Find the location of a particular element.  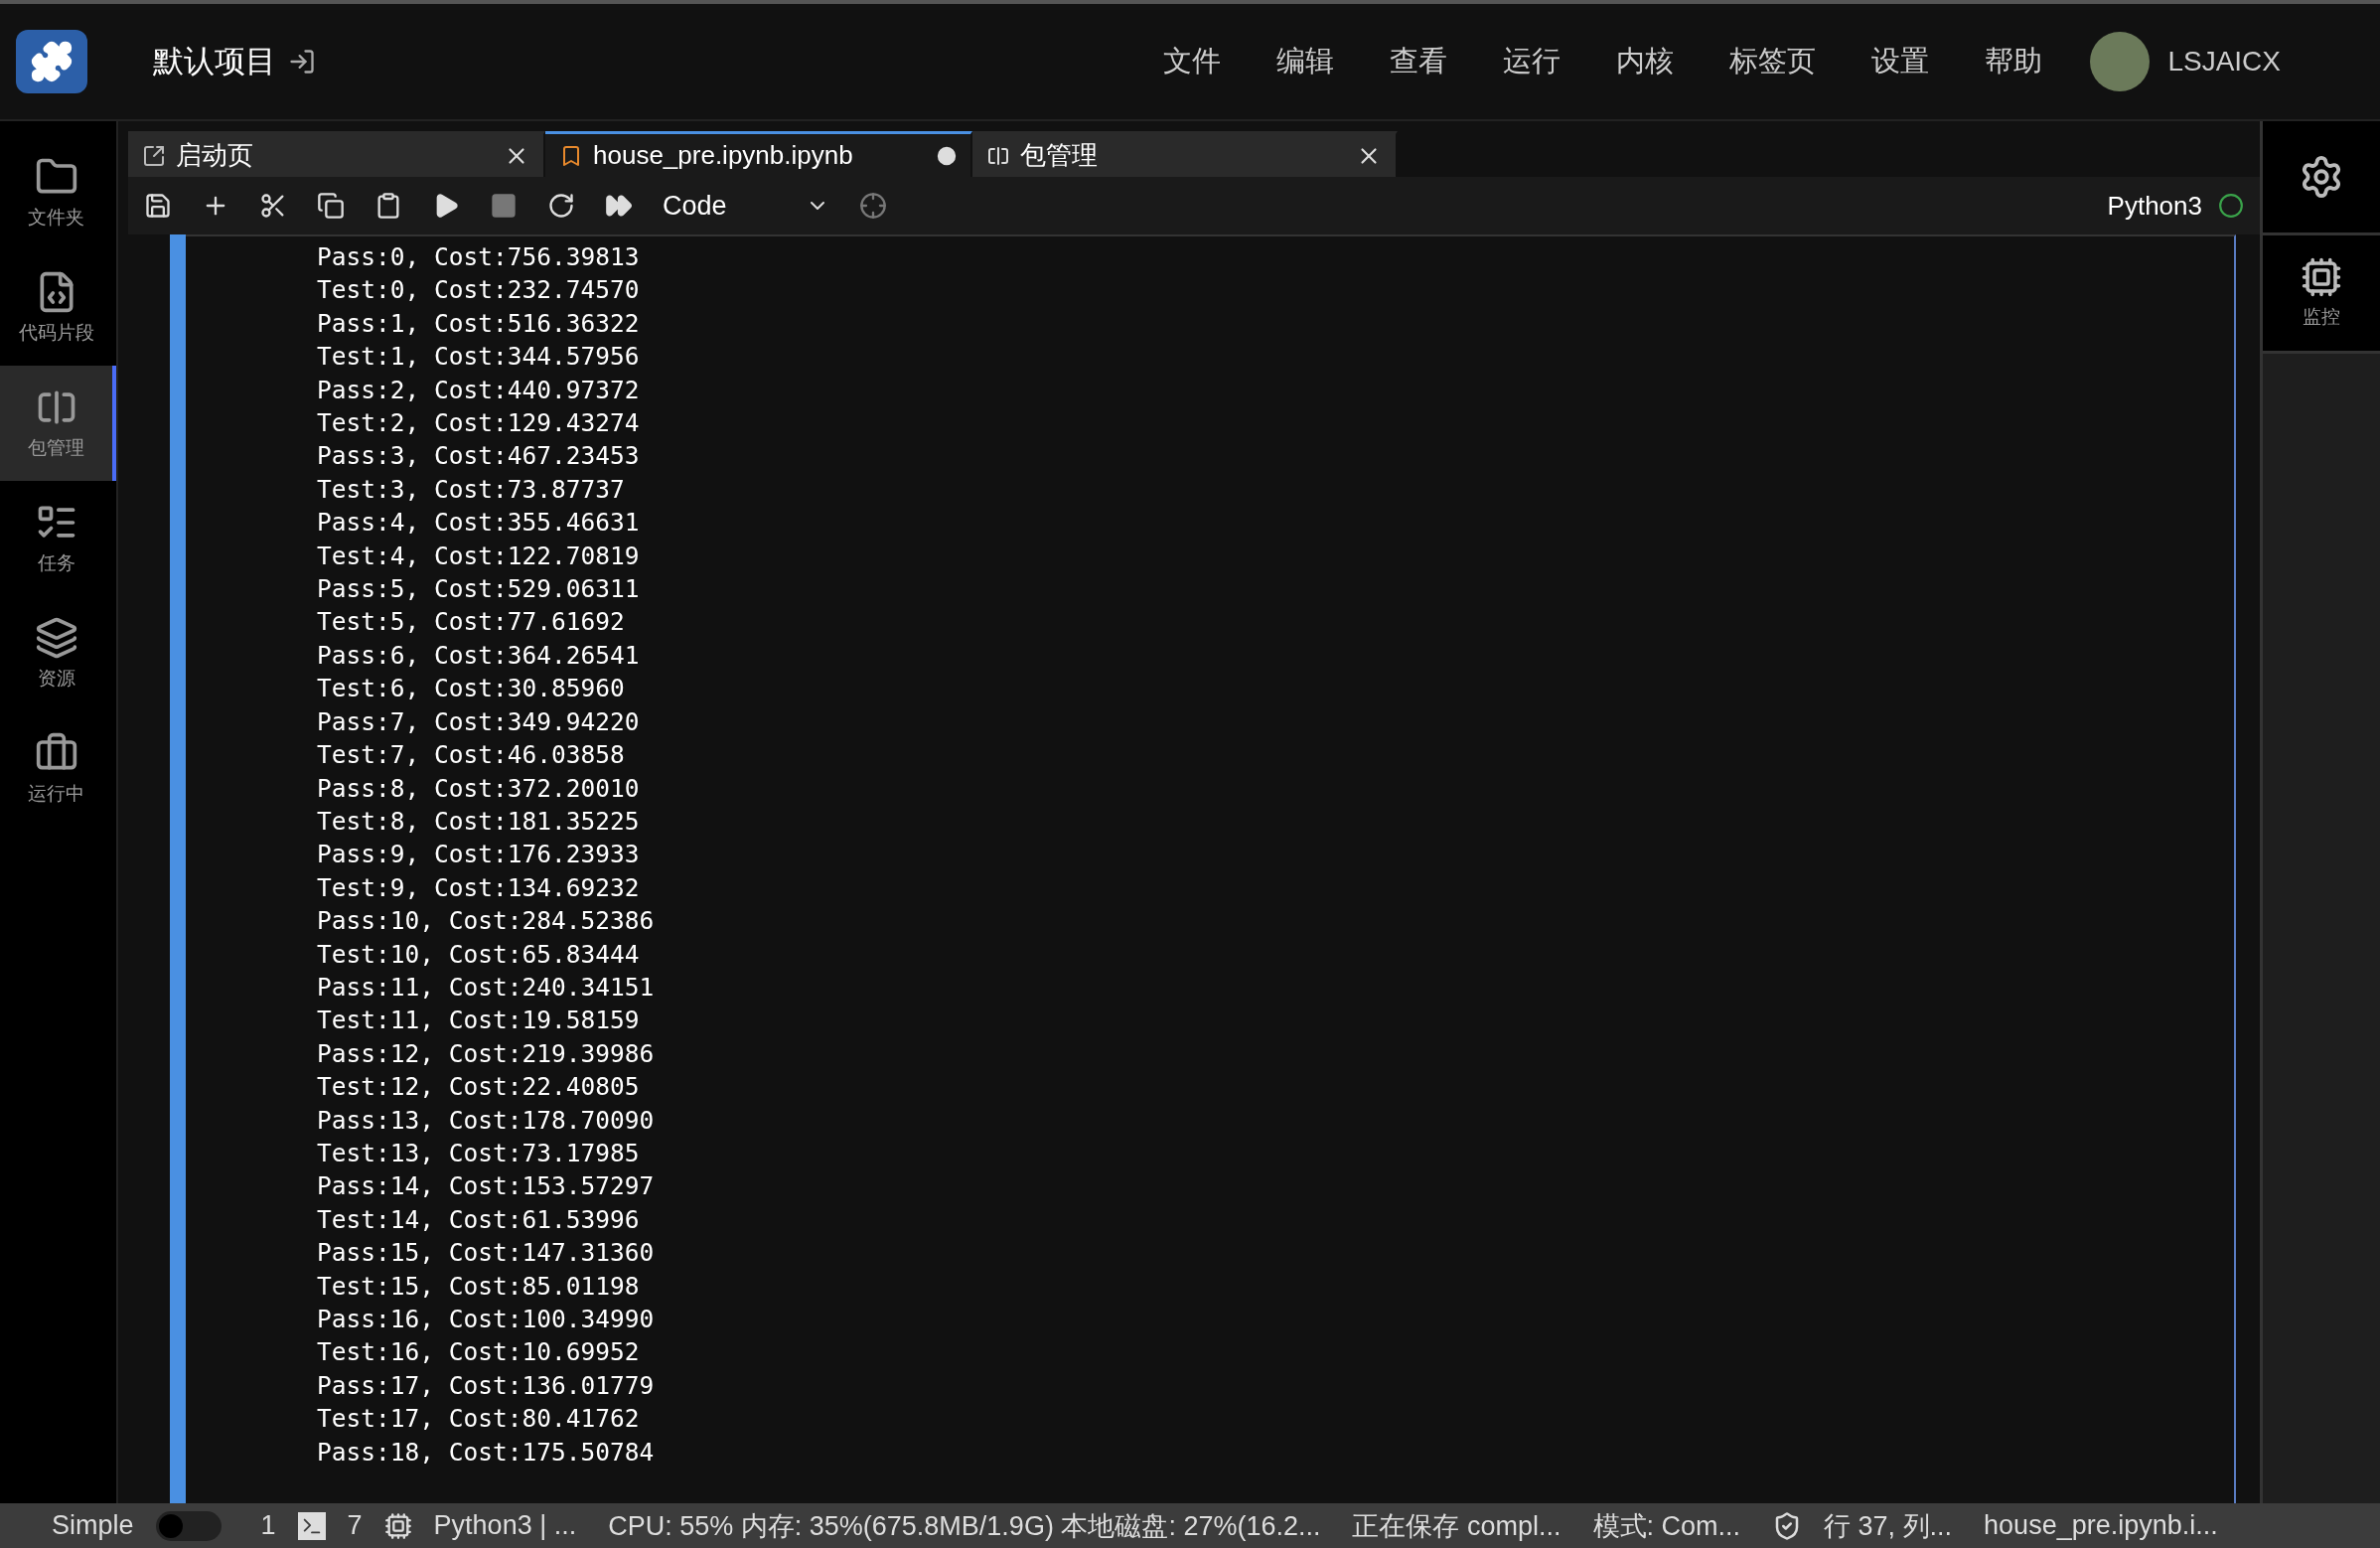

output-line: Test:7, Cost:46.03858 is located at coordinates (471, 755).